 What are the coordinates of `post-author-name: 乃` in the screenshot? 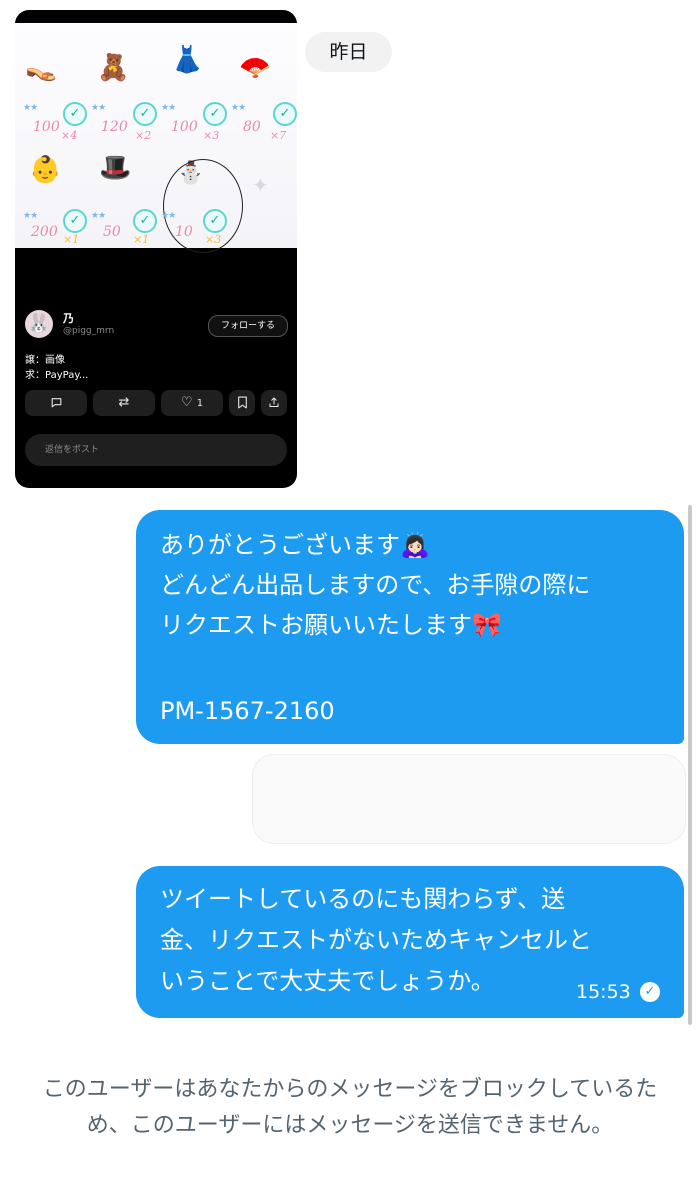 It's located at (68, 318).